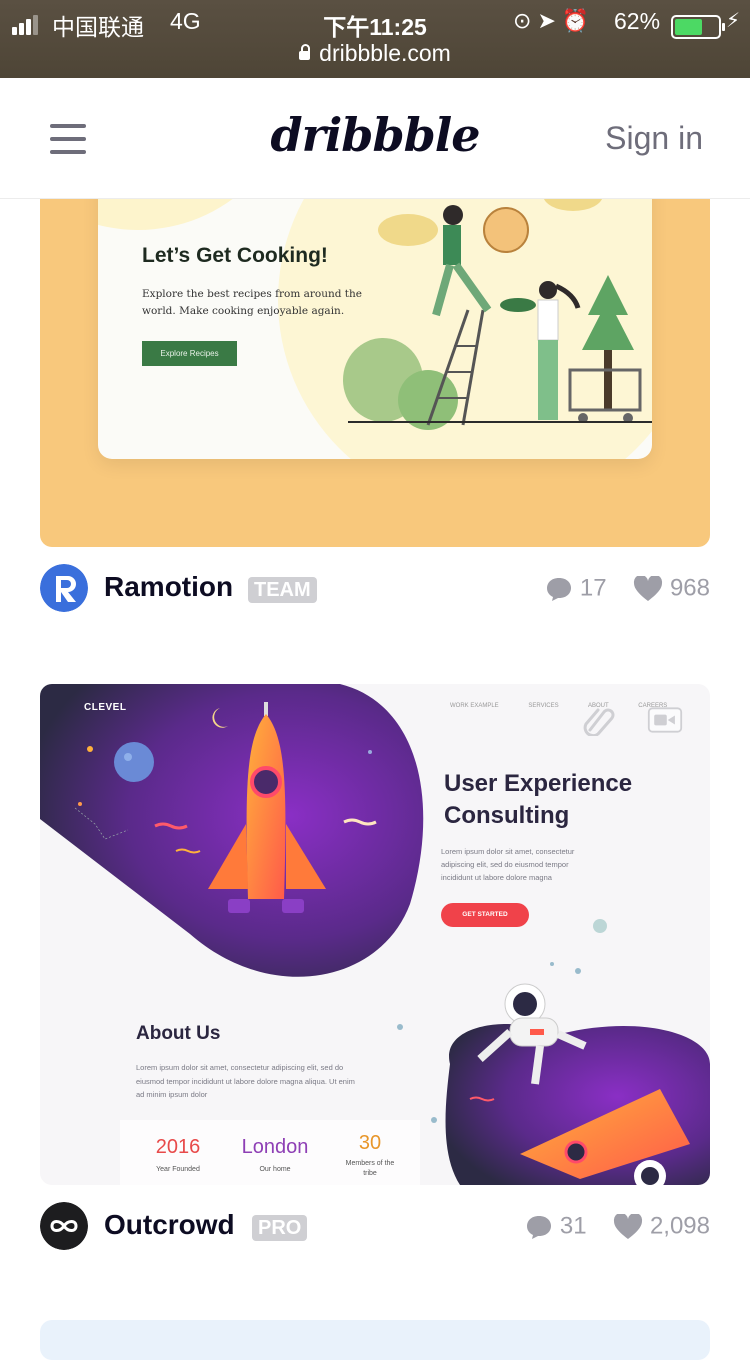  I want to click on ramotion-logo-icon, so click(64, 588).